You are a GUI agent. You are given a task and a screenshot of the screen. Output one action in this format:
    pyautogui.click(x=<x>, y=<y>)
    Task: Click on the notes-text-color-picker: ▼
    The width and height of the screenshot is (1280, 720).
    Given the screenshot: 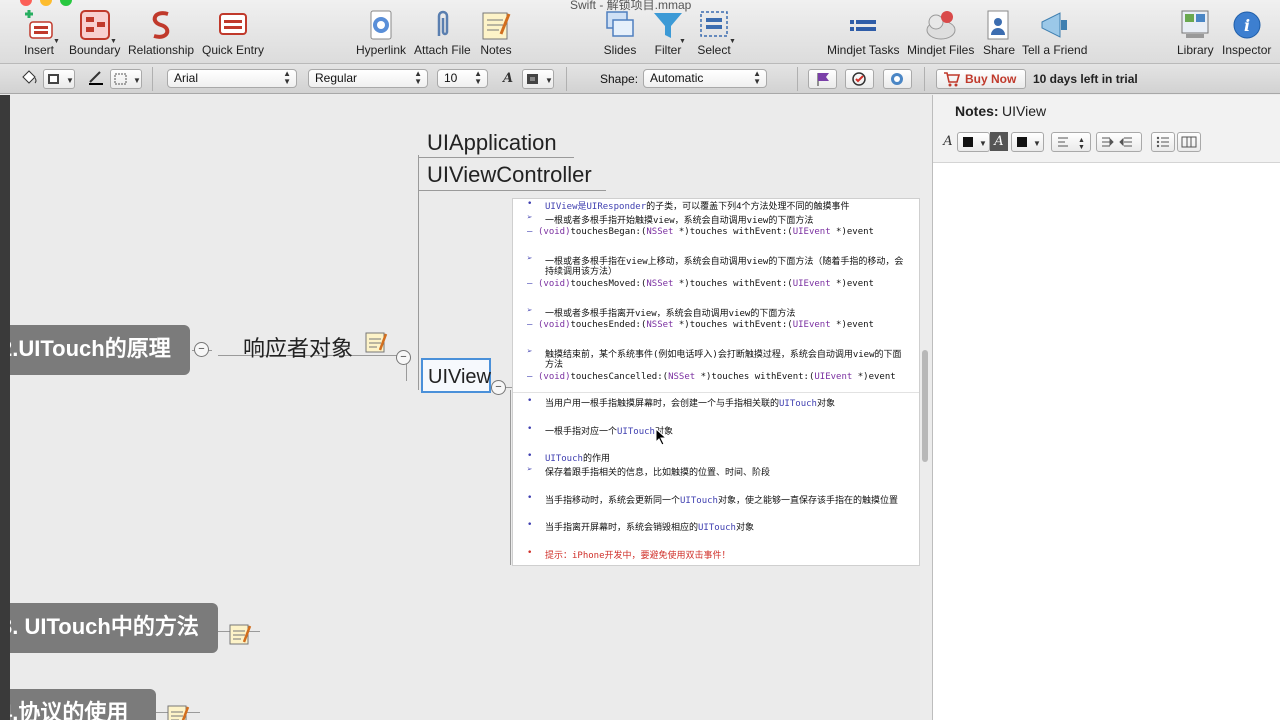 What is the action you would take?
    pyautogui.click(x=973, y=142)
    